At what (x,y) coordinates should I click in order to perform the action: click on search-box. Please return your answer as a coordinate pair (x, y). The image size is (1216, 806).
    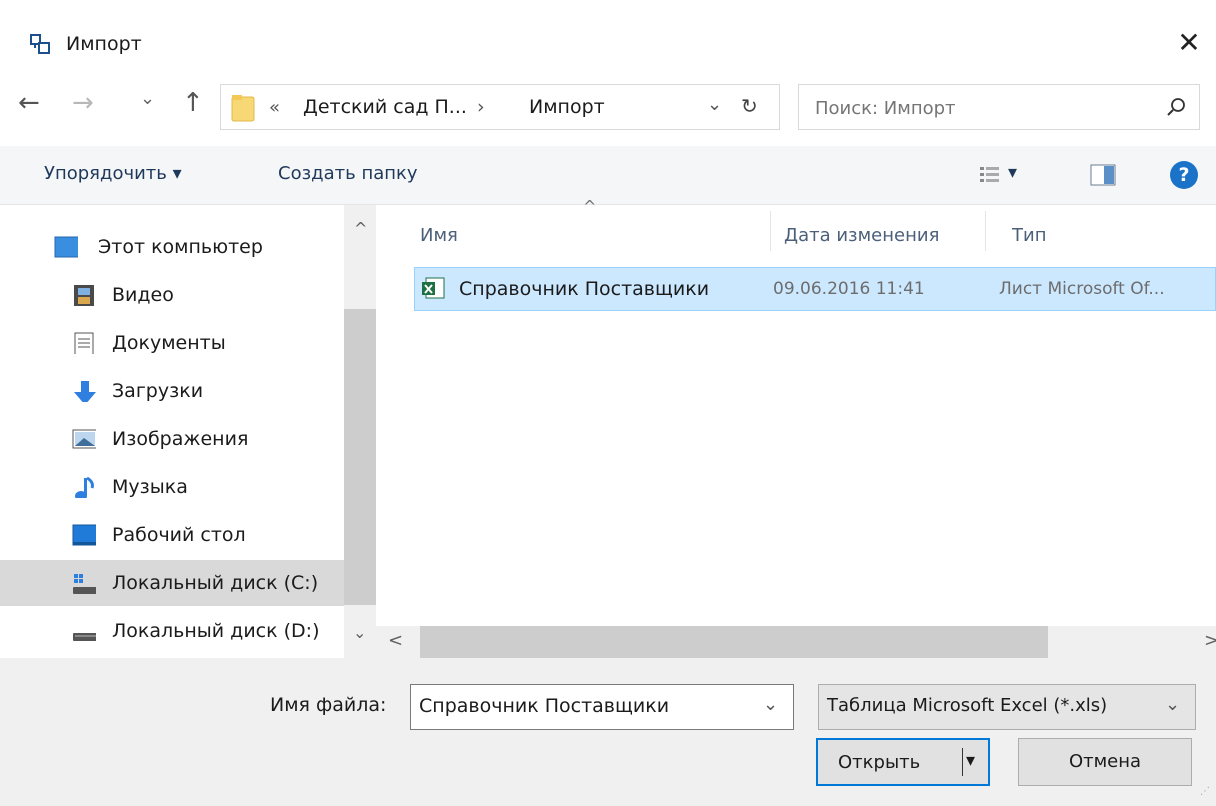
    Looking at the image, I should click on (999, 107).